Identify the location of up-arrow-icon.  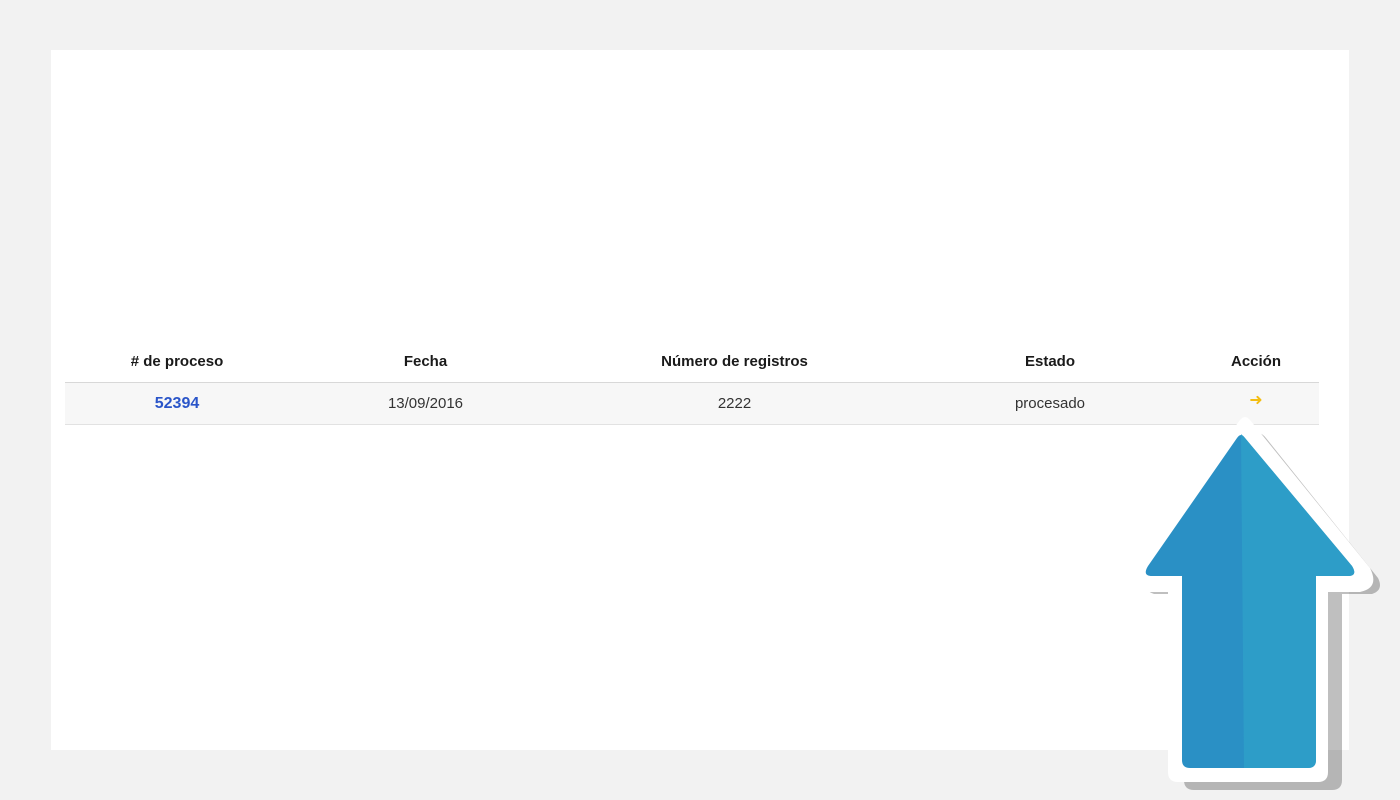
(1253, 603).